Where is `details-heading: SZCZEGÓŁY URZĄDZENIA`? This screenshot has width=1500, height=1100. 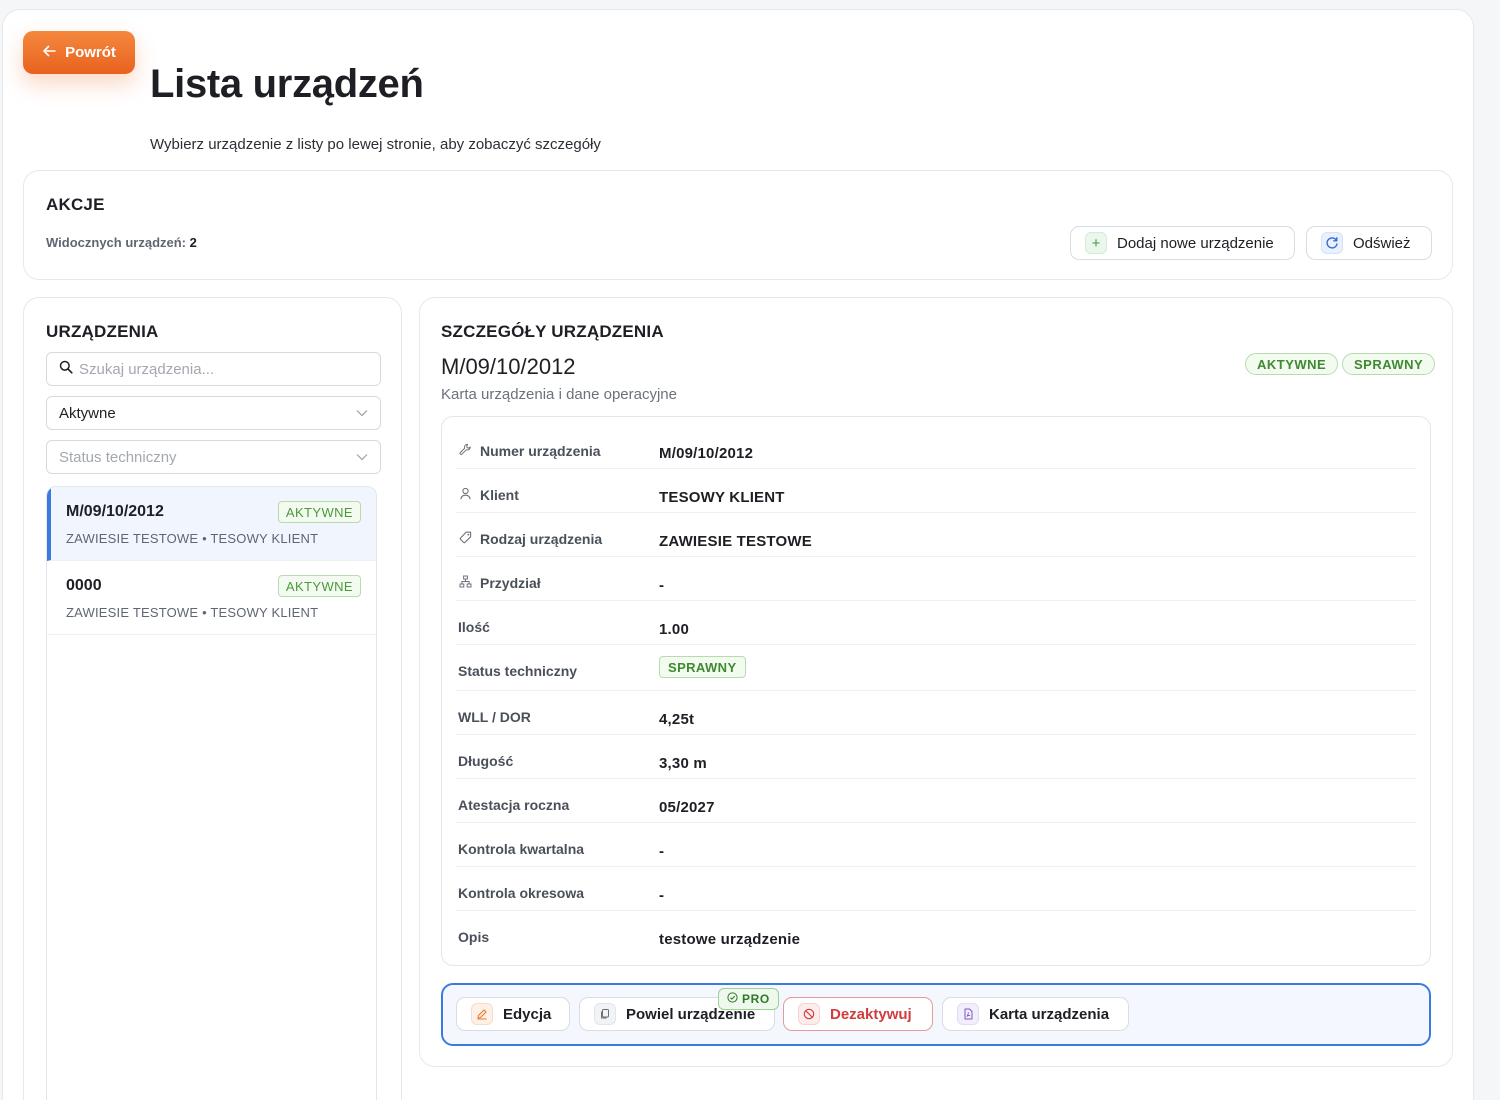 details-heading: SZCZEGÓŁY URZĄDZENIA is located at coordinates (552, 331).